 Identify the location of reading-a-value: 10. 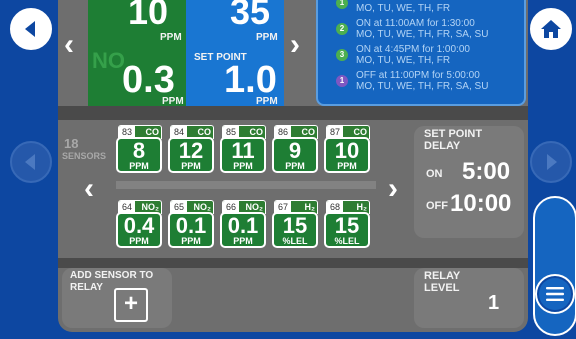
(148, 16).